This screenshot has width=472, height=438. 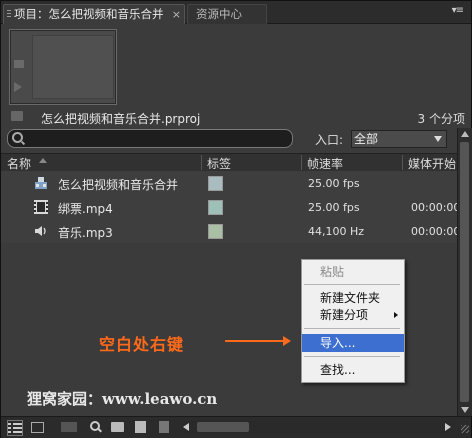 I want to click on scroll-down-icon, so click(x=465, y=410).